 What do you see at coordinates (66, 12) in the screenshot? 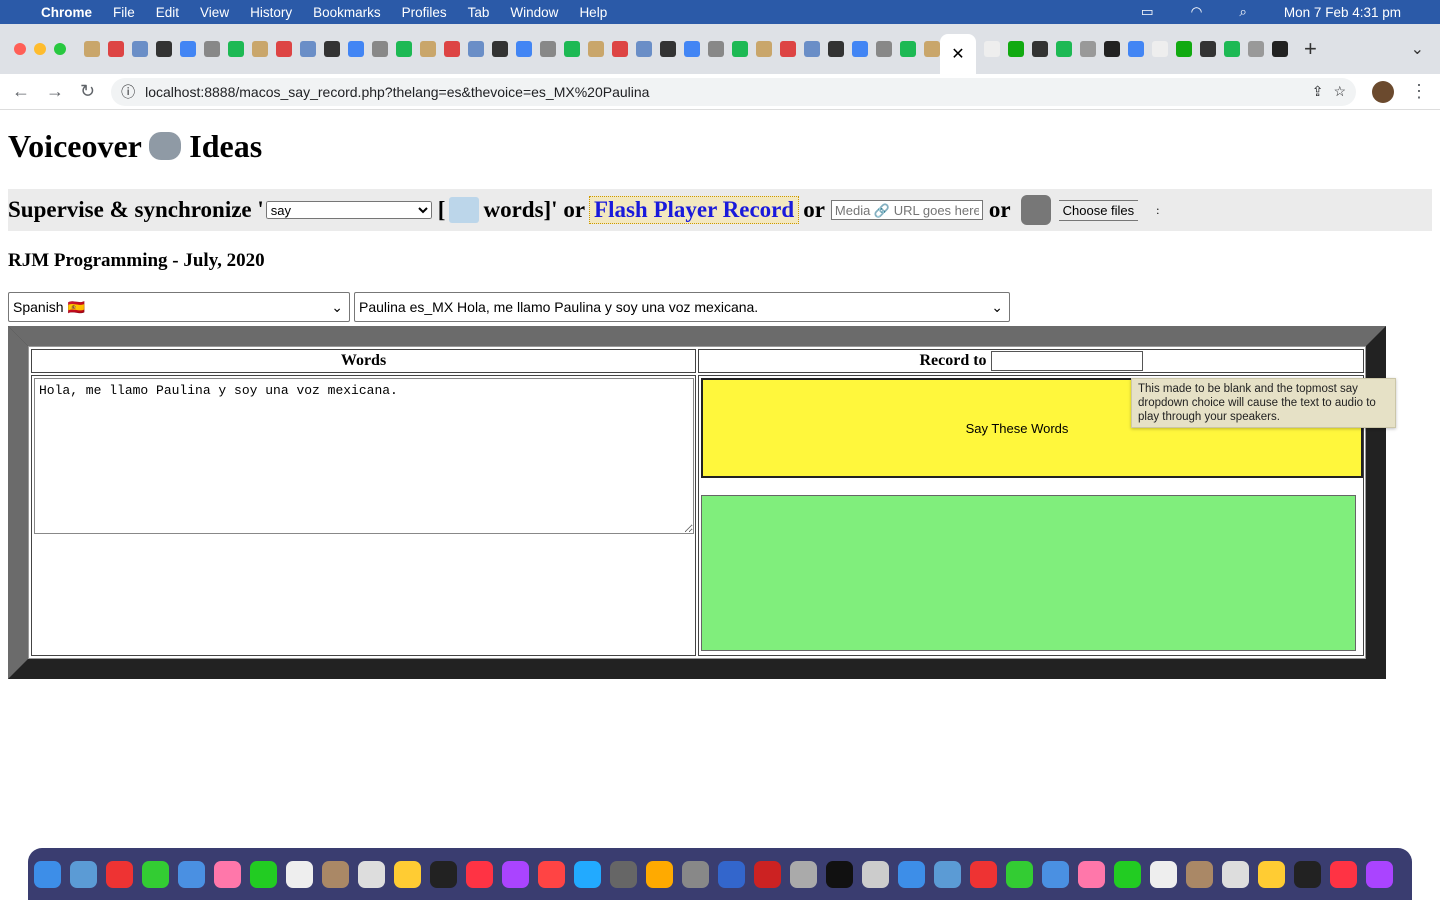
I see `menu-app: Chrome` at bounding box center [66, 12].